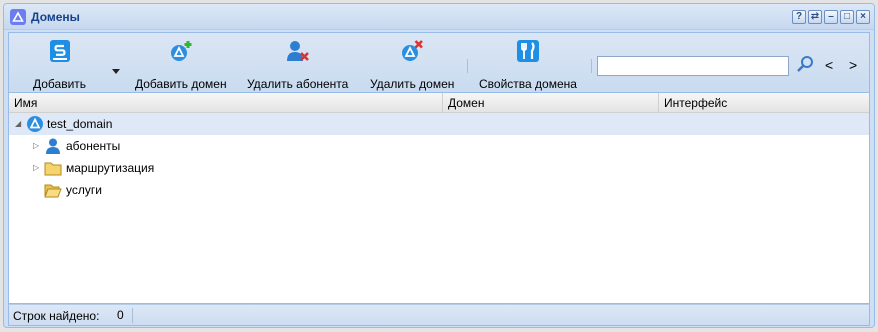  I want to click on tree-row-test-domain: ◢ test_domain, so click(439, 124).